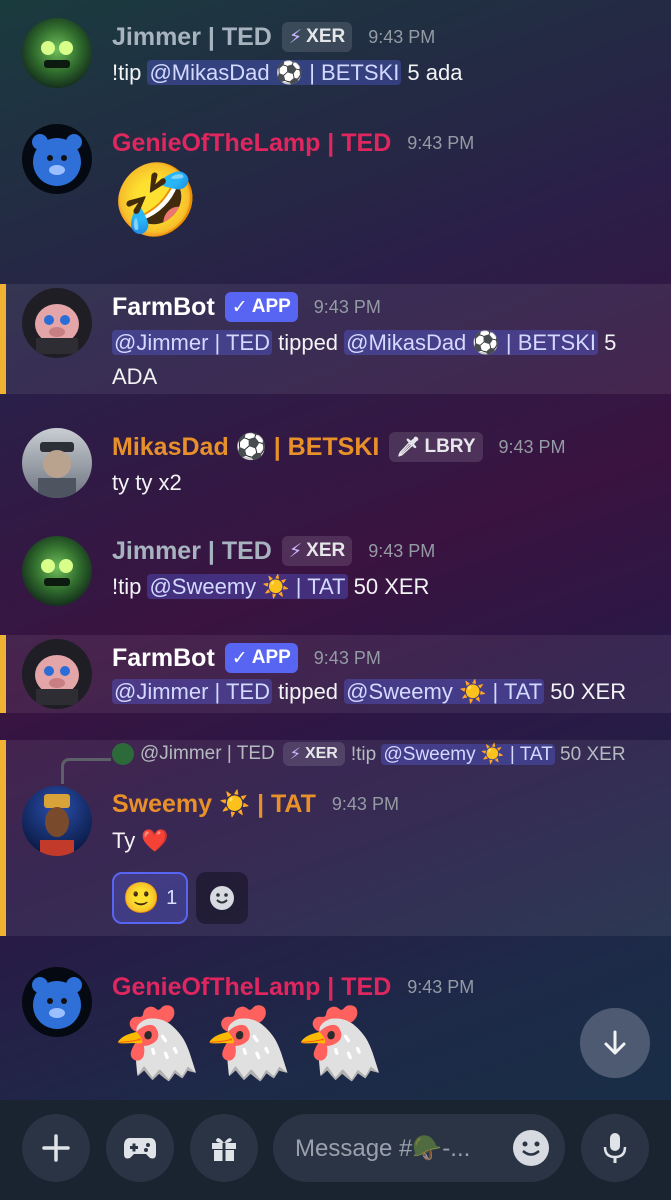  What do you see at coordinates (147, 482) in the screenshot?
I see `message-text: ty ty x2` at bounding box center [147, 482].